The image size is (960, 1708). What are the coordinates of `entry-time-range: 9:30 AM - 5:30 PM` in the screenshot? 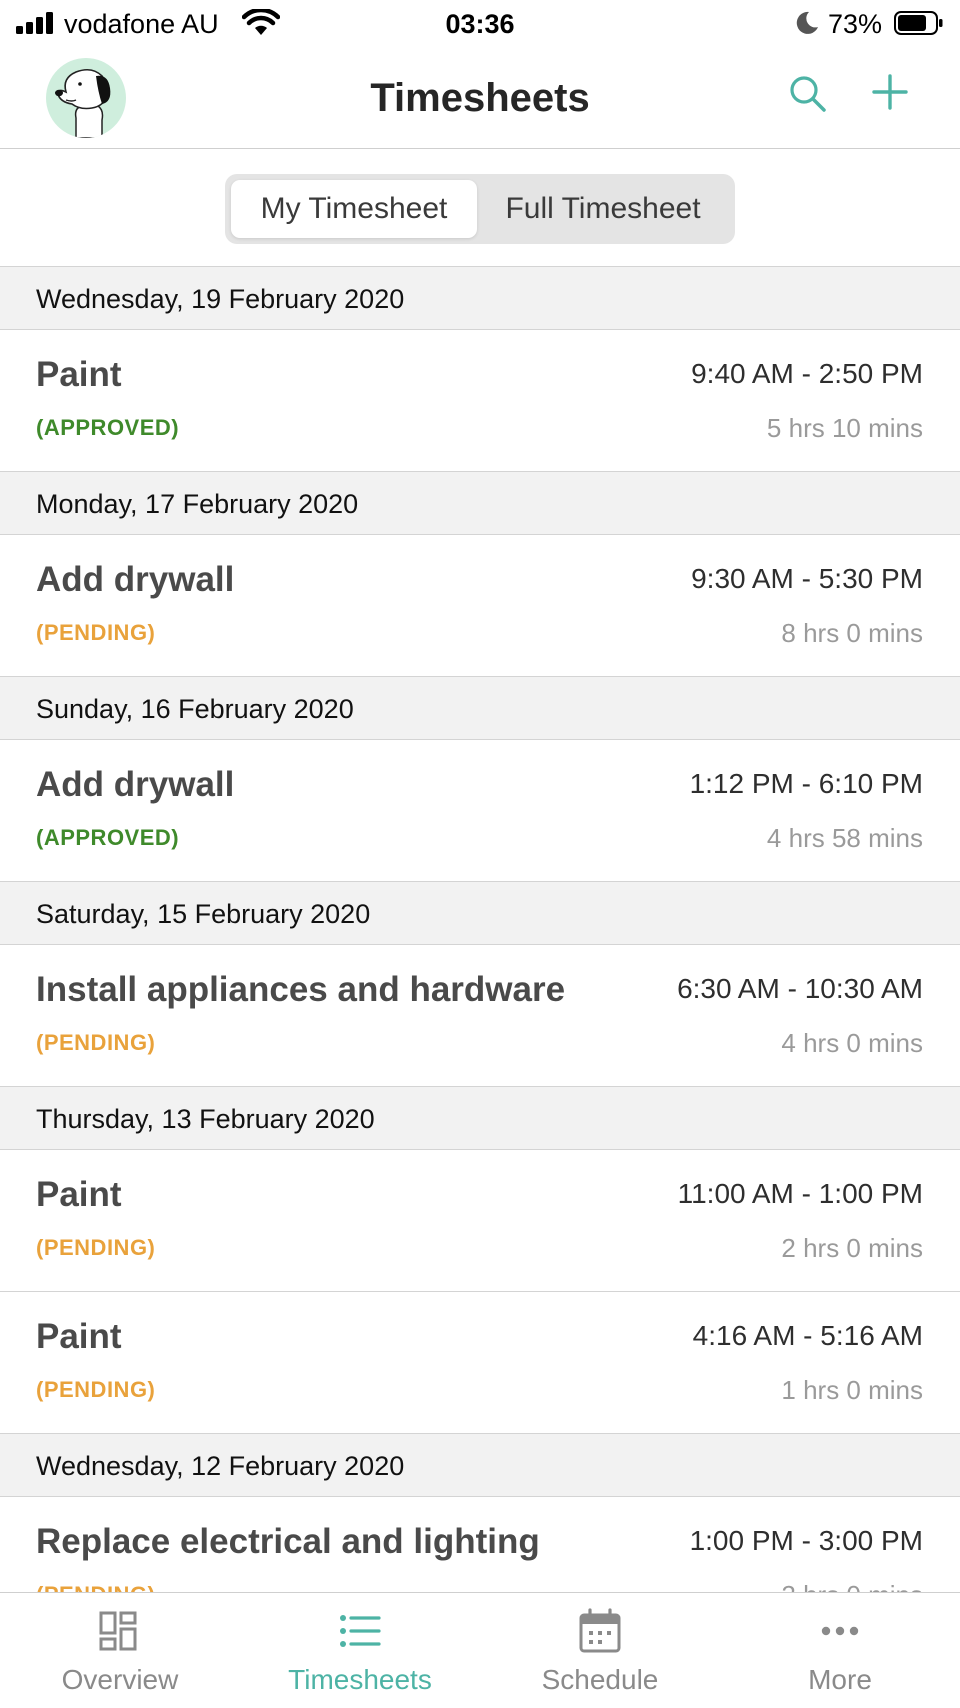 It's located at (807, 578).